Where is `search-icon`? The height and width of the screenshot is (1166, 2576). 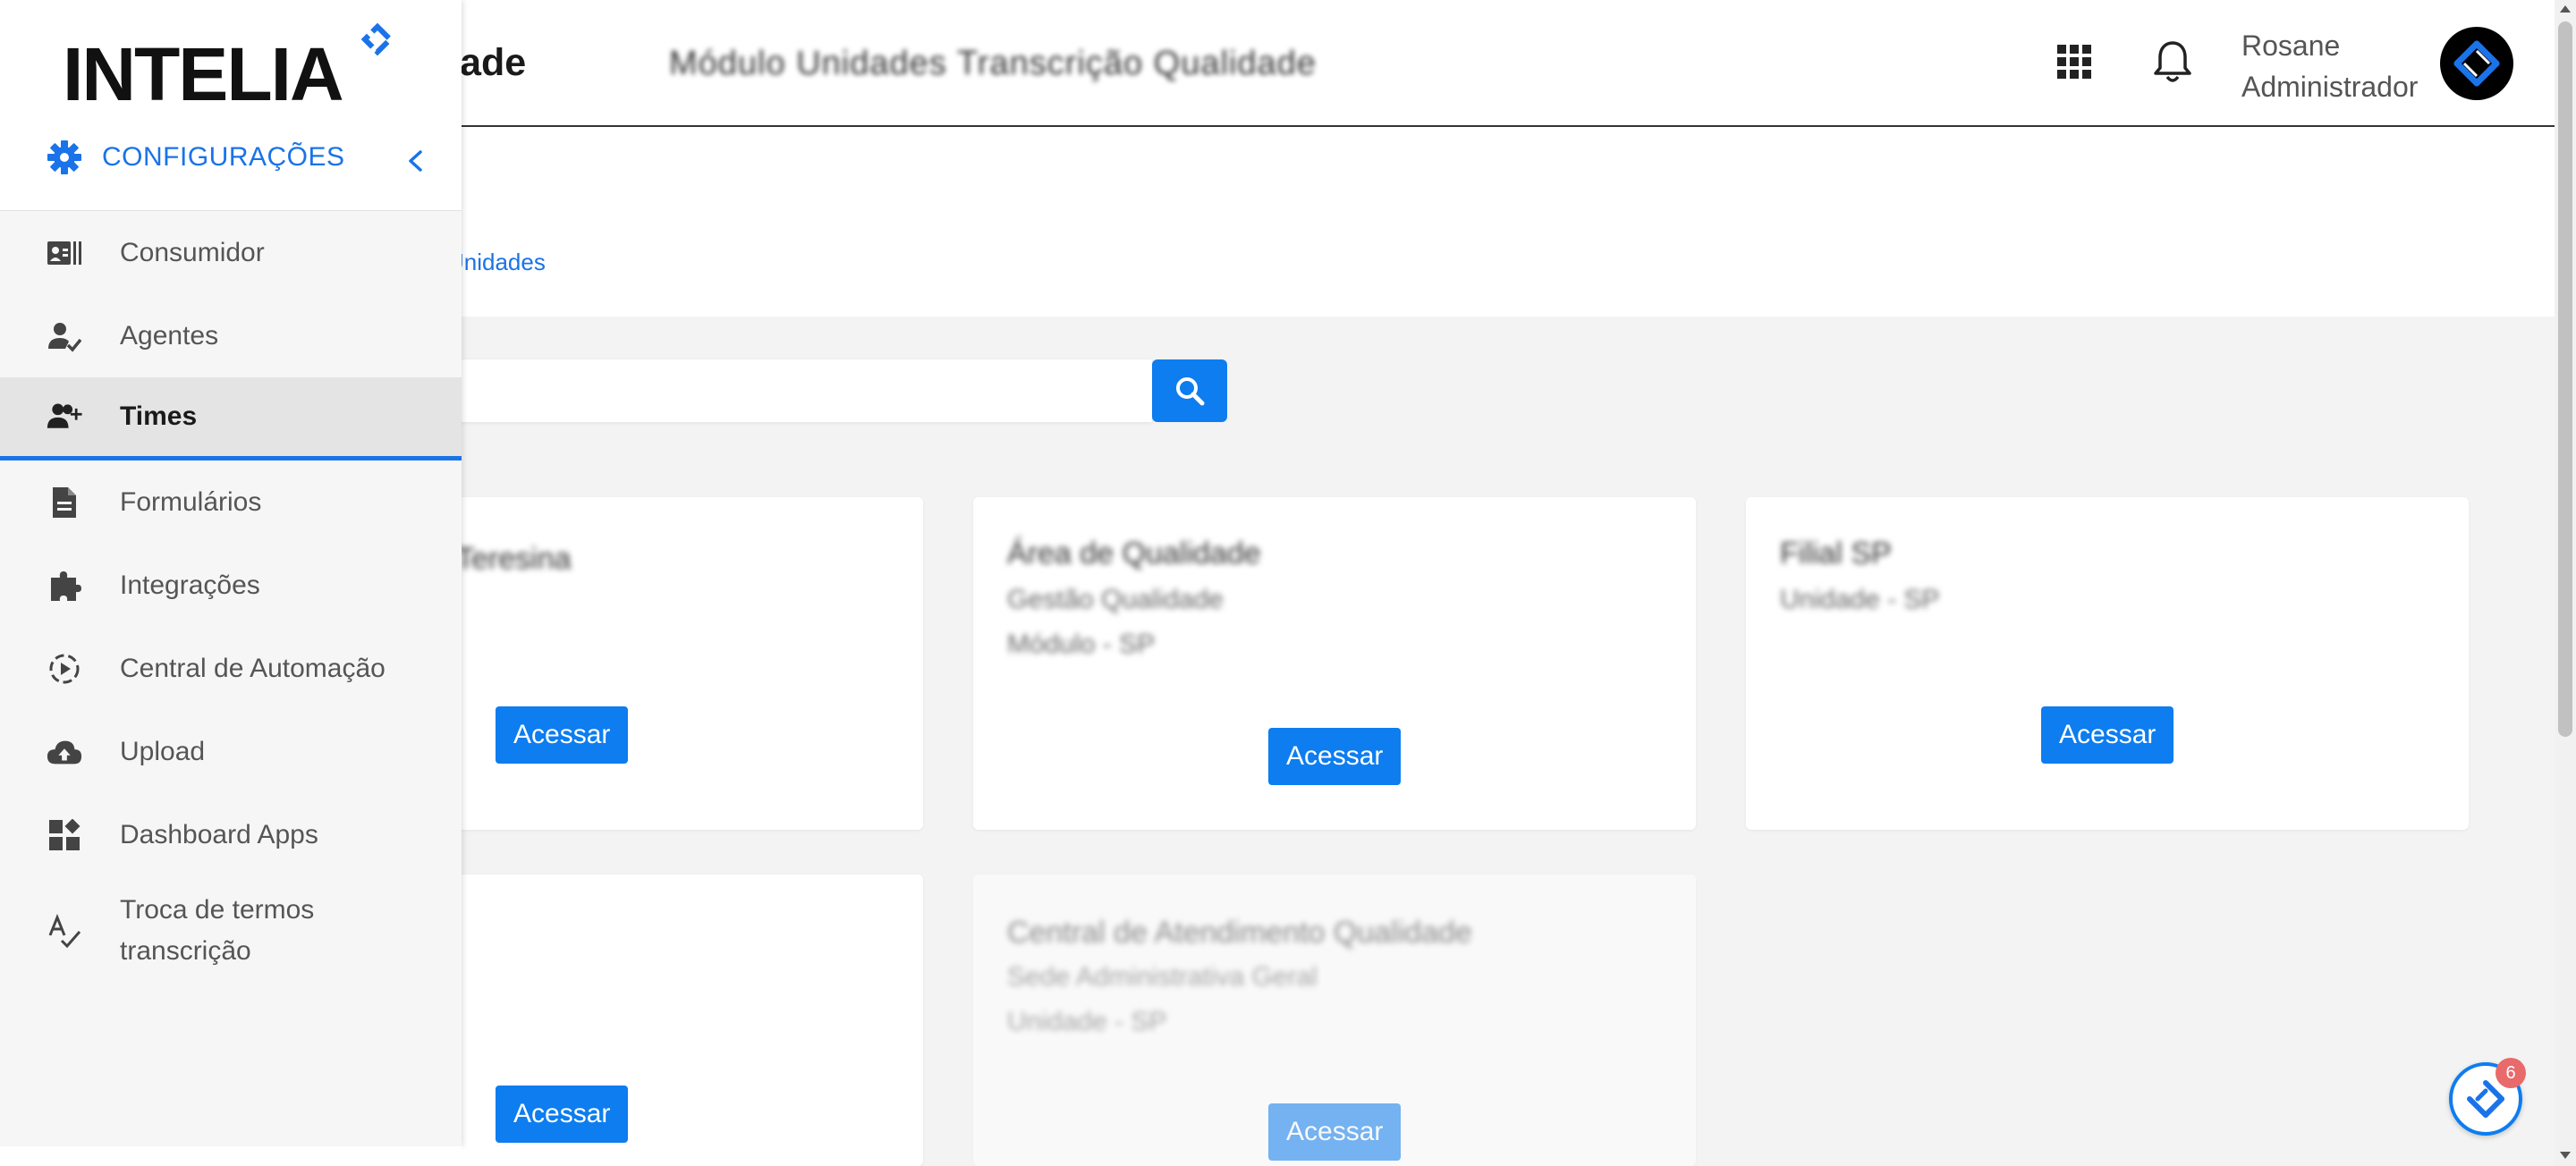
search-icon is located at coordinates (1190, 391).